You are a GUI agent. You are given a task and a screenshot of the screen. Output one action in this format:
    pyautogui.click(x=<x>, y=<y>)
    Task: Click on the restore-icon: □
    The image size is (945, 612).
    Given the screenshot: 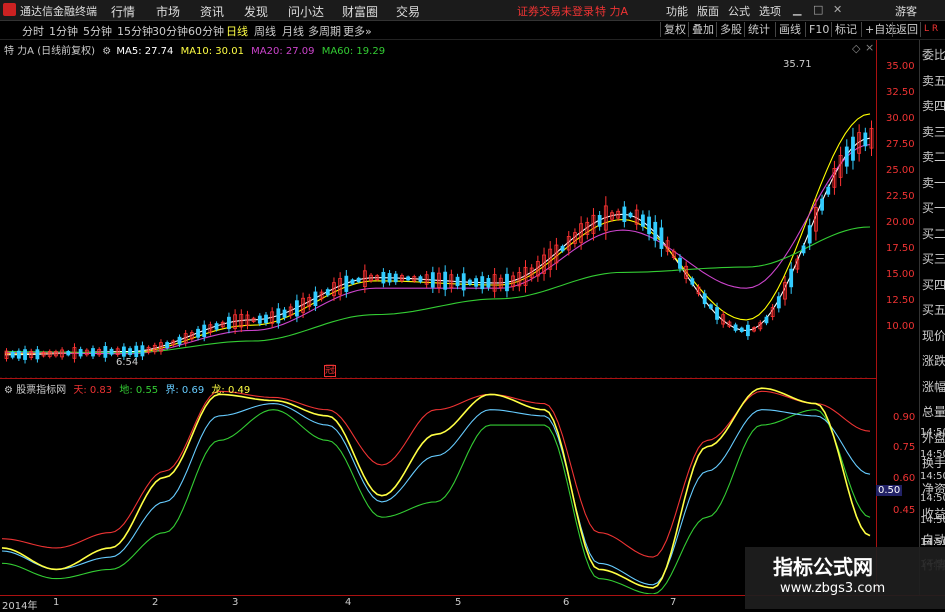 What is the action you would take?
    pyautogui.click(x=818, y=9)
    